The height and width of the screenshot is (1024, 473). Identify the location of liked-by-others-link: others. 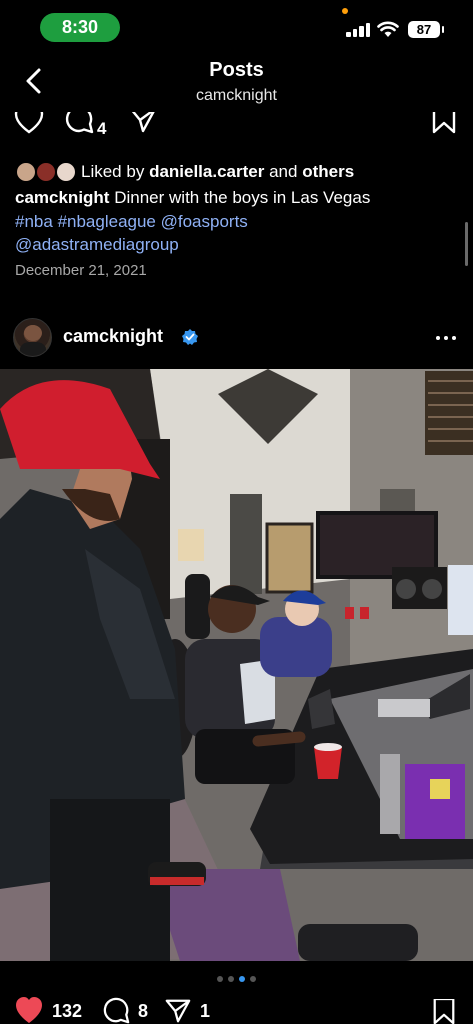
(328, 172).